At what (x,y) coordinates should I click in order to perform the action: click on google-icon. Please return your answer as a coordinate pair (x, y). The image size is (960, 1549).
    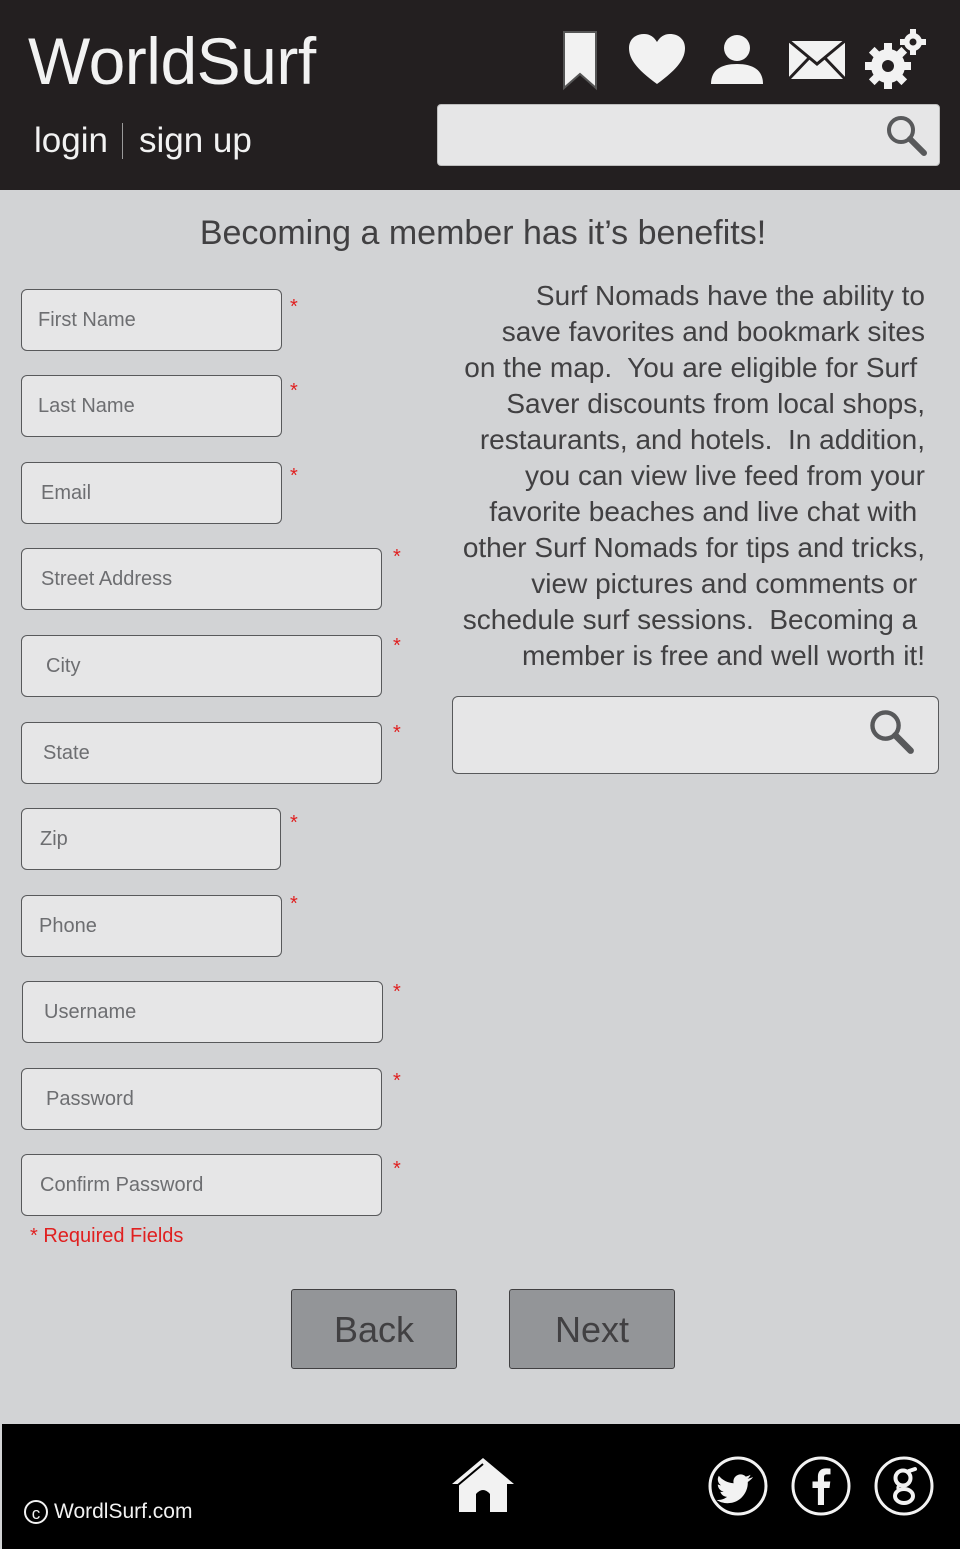
    Looking at the image, I should click on (904, 1486).